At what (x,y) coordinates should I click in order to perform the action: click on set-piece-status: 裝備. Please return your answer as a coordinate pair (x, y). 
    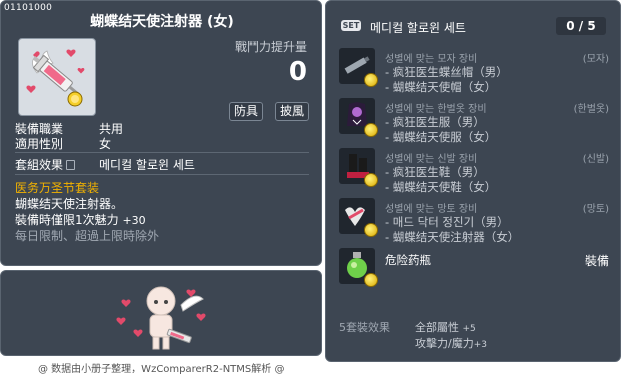
    Looking at the image, I should click on (596, 261).